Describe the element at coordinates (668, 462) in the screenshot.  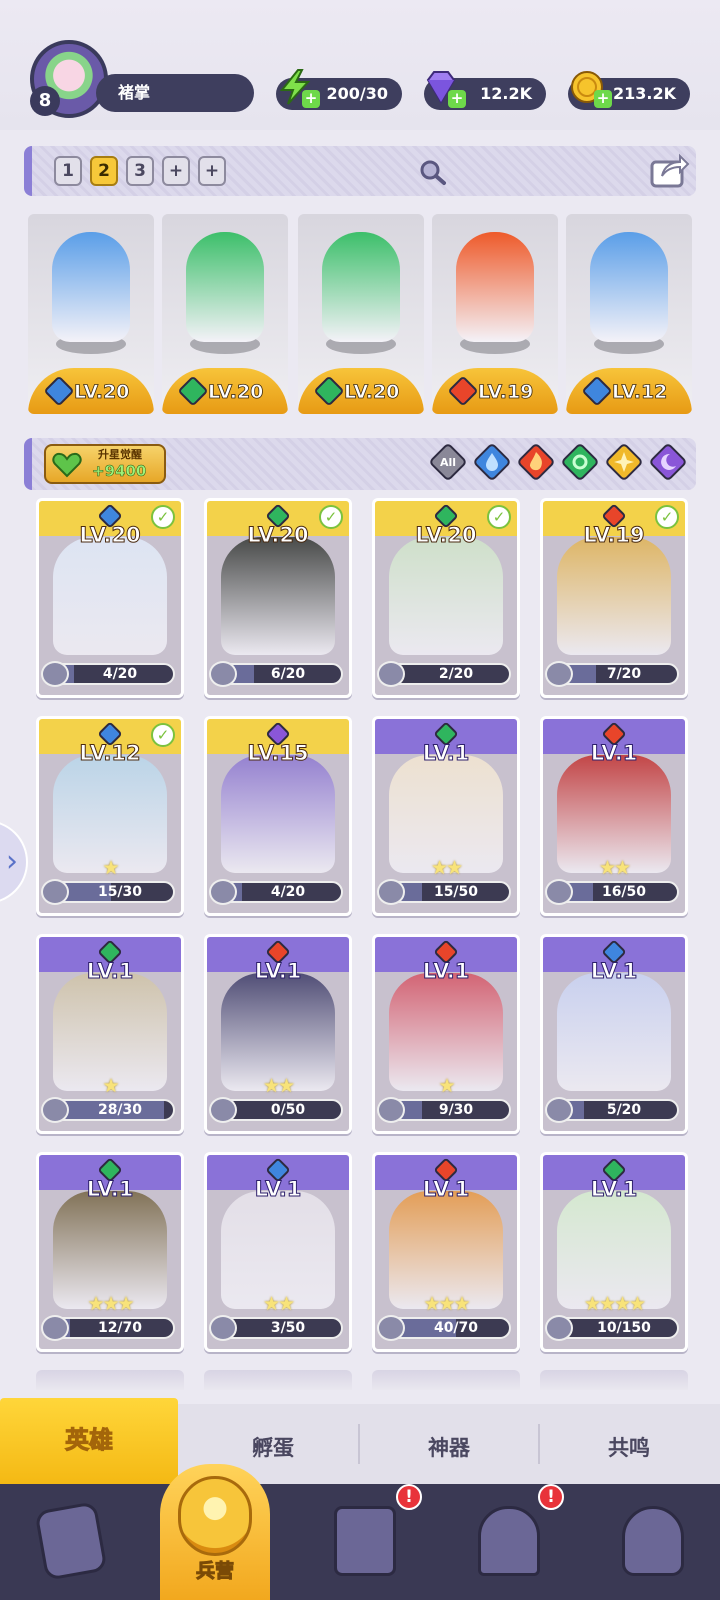
I see `filter-dark-icon` at that location.